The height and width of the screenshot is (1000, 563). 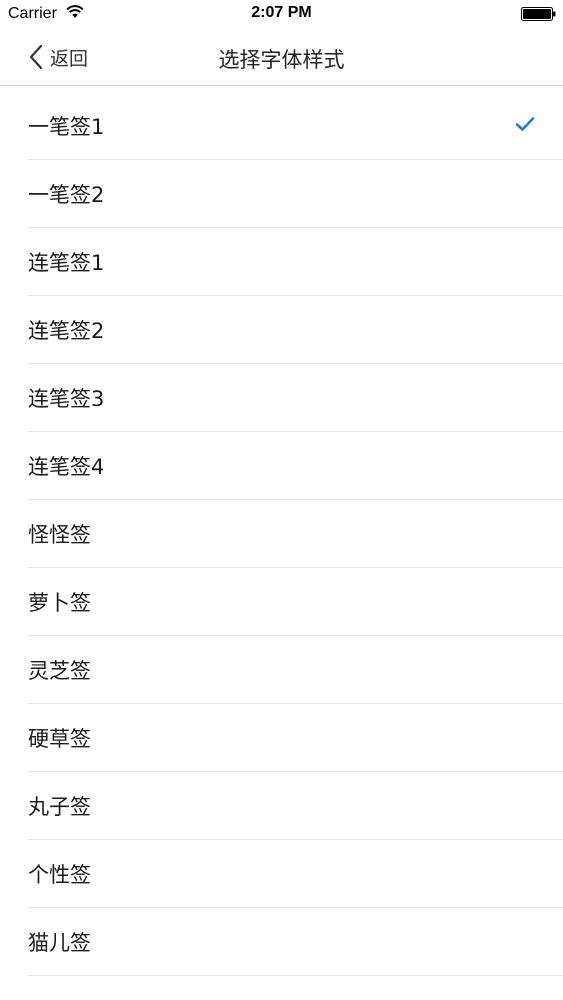 I want to click on page-title: 选择字体样式, so click(x=281, y=60).